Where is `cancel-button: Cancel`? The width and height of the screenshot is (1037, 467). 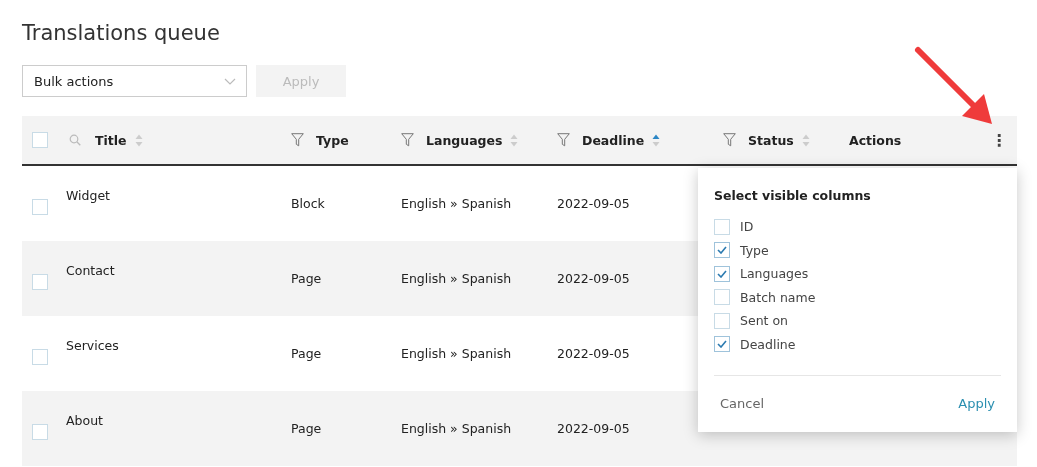 cancel-button: Cancel is located at coordinates (742, 403).